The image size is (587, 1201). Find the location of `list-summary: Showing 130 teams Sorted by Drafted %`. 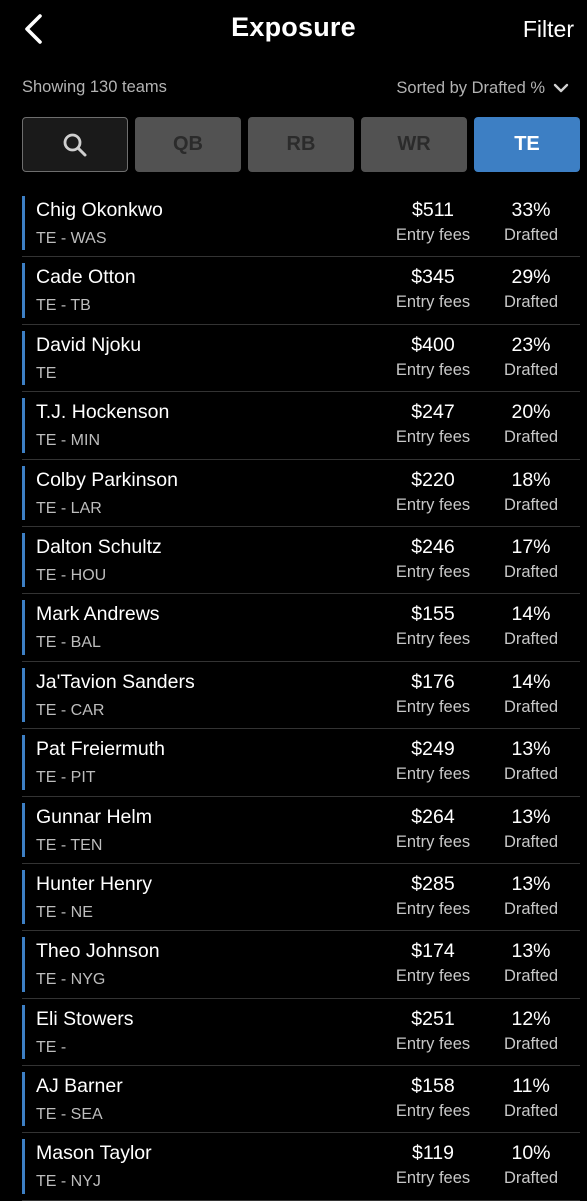

list-summary: Showing 130 teams Sorted by Drafted % is located at coordinates (296, 90).